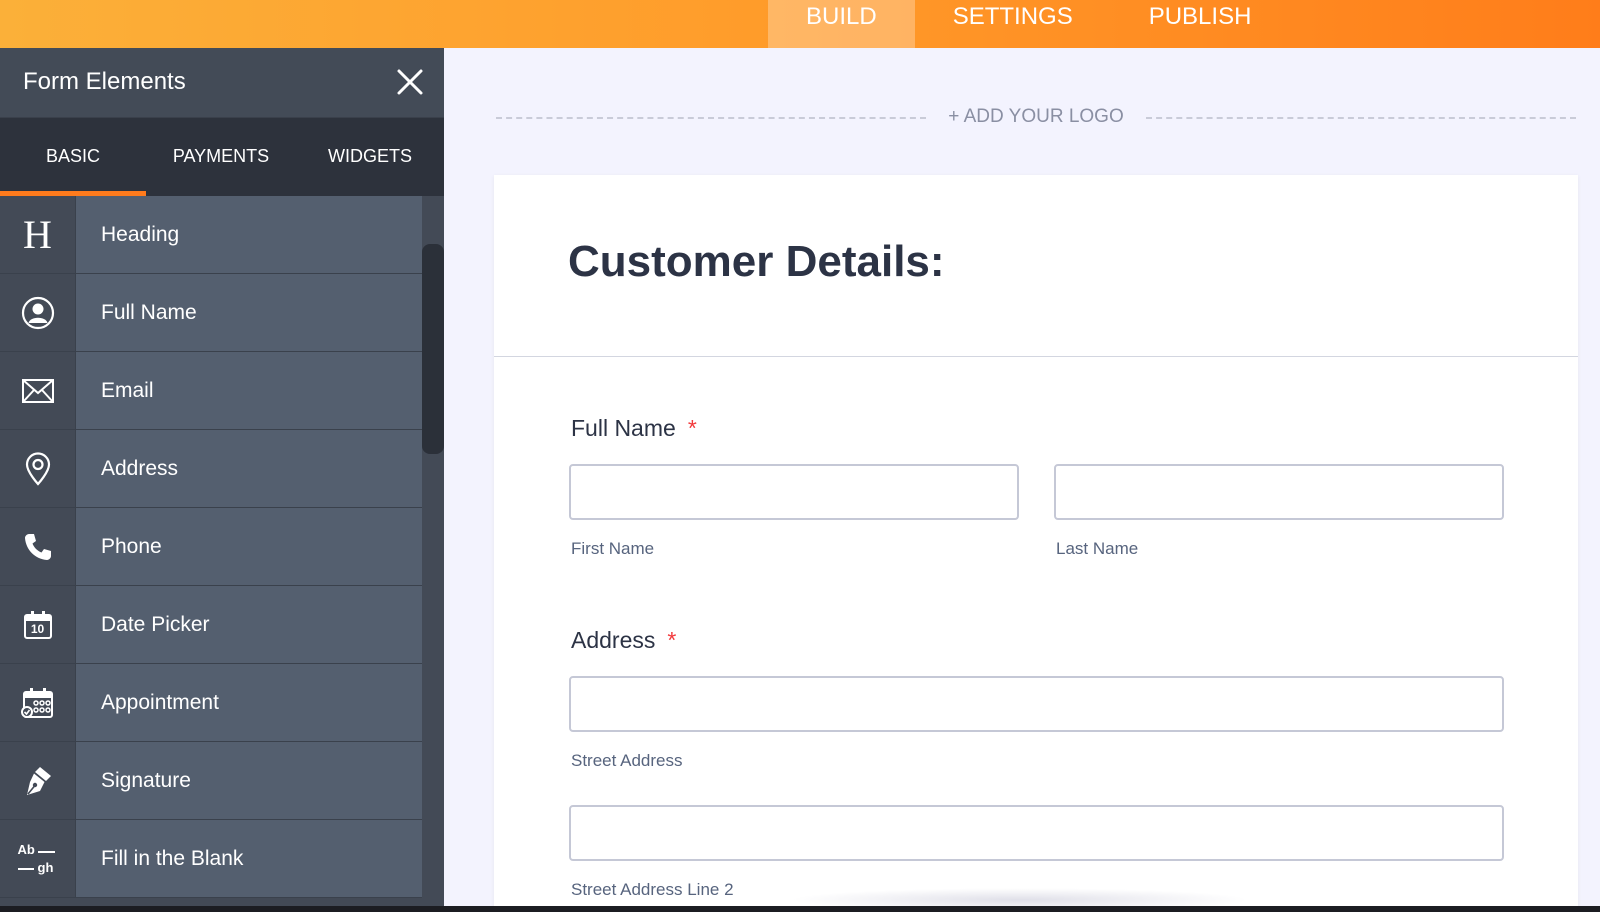 Image resolution: width=1600 pixels, height=912 pixels. What do you see at coordinates (45, 867) in the screenshot?
I see `fill-blank-icon-bottom: gh` at bounding box center [45, 867].